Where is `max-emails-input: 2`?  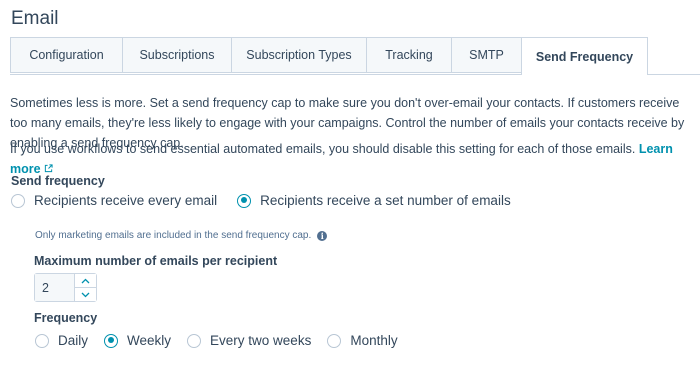 max-emails-input: 2 is located at coordinates (54, 287).